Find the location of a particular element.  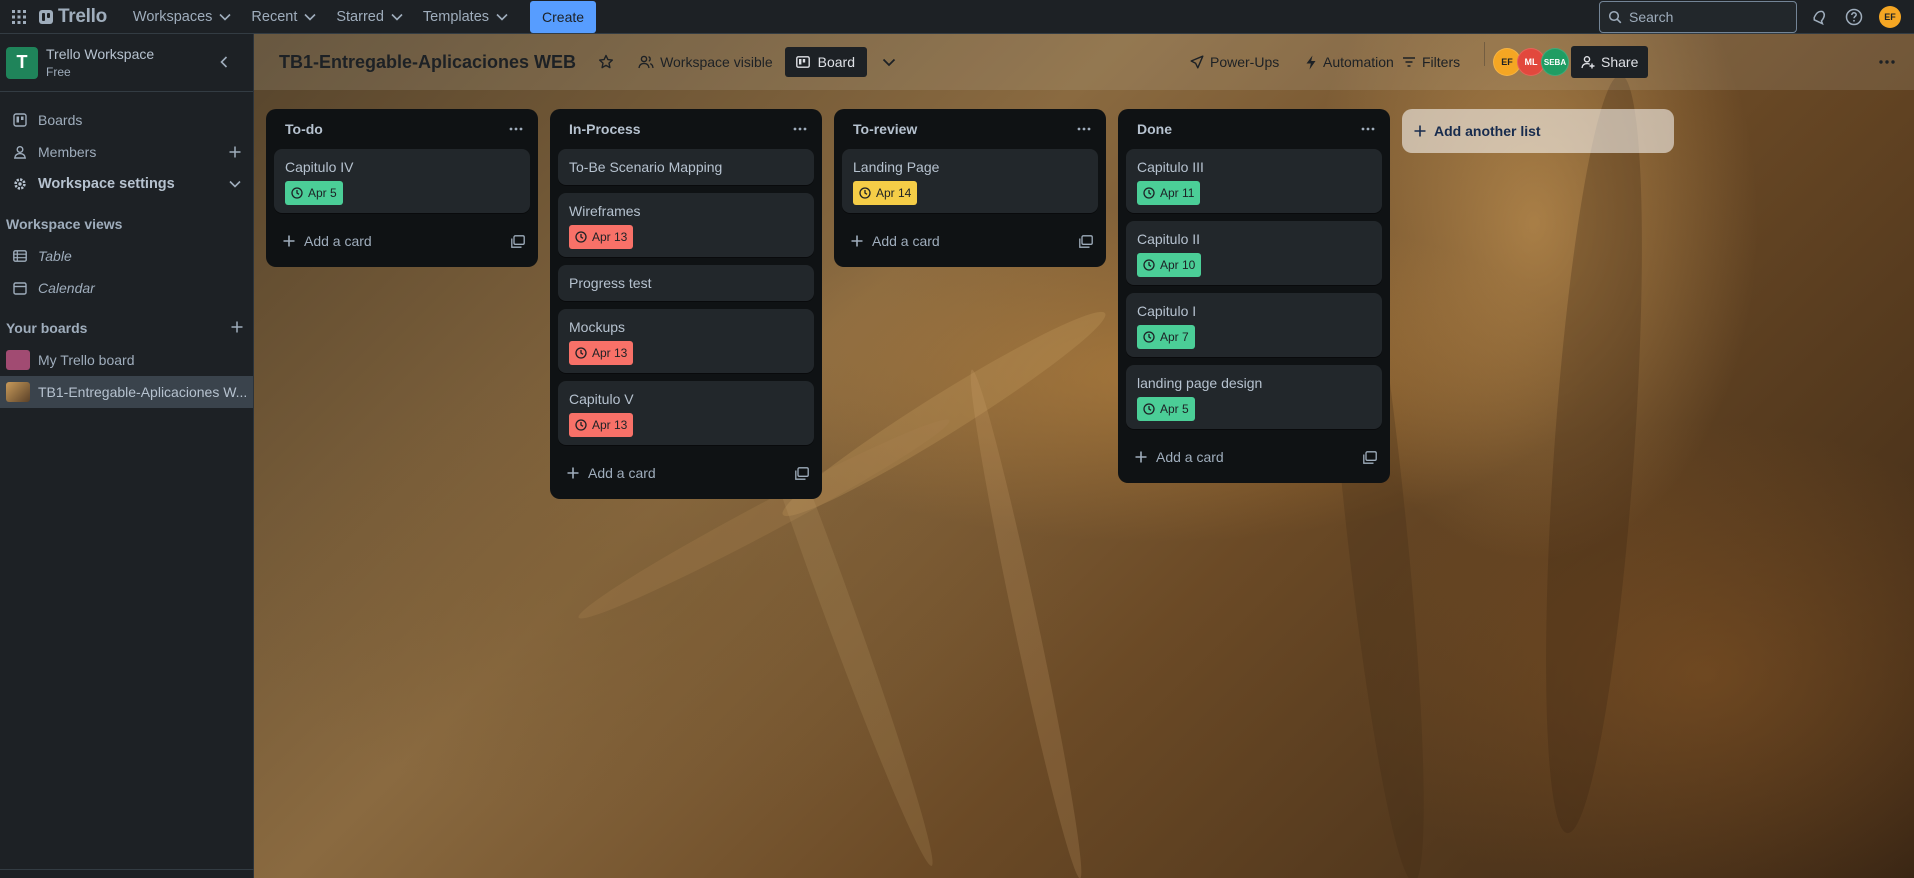

card: Capitulo III Apr 11 is located at coordinates (1254, 181).